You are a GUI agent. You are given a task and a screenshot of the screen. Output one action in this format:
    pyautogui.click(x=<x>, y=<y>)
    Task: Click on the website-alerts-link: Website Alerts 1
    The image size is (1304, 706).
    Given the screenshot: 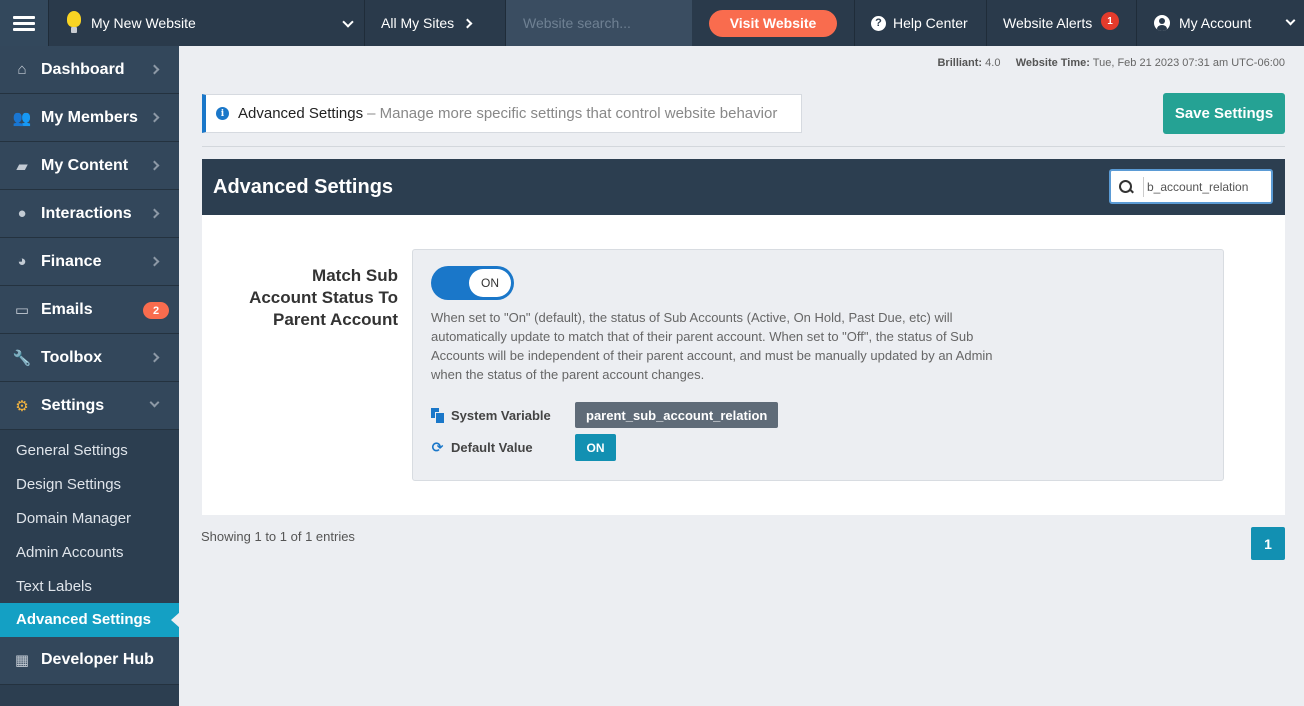 What is the action you would take?
    pyautogui.click(x=1062, y=23)
    